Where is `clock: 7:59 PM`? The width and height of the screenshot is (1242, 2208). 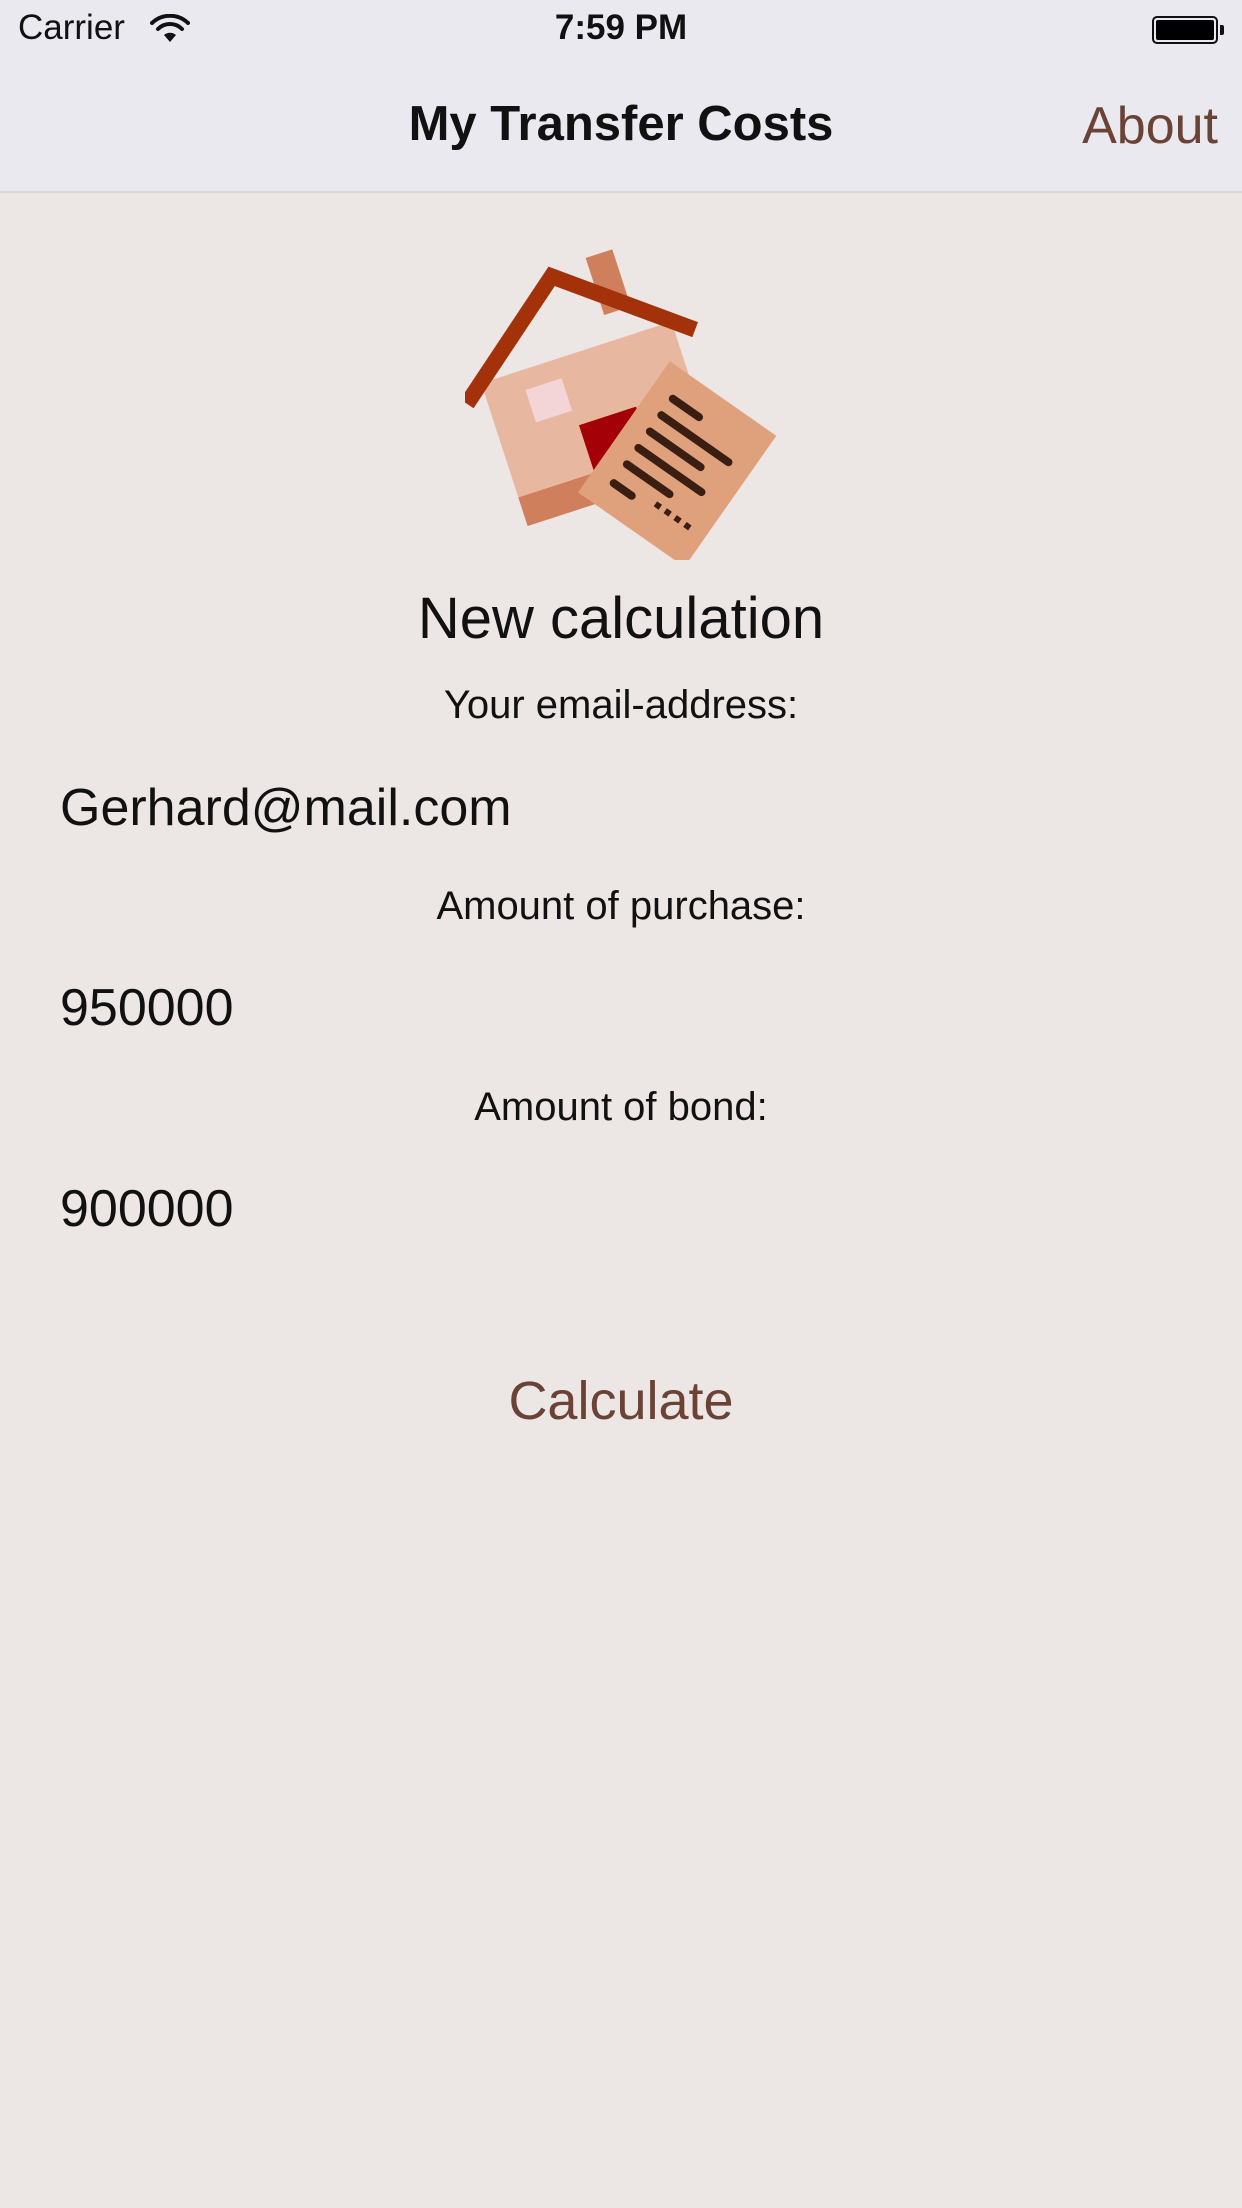 clock: 7:59 PM is located at coordinates (621, 27).